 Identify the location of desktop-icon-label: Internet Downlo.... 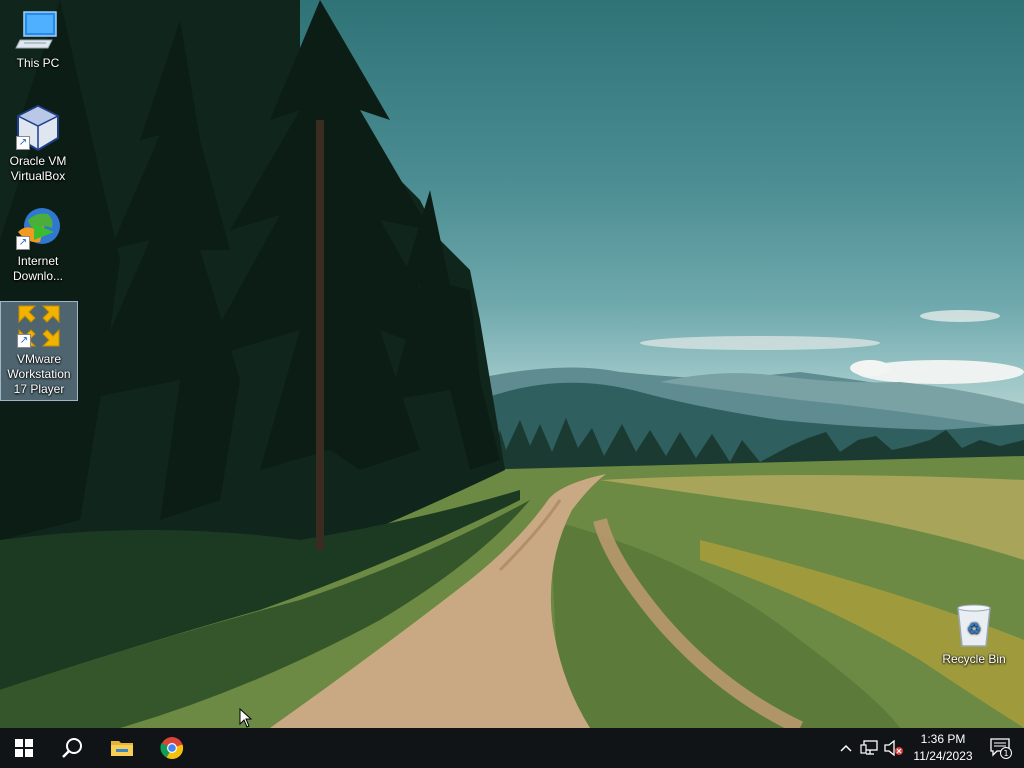
(38, 268).